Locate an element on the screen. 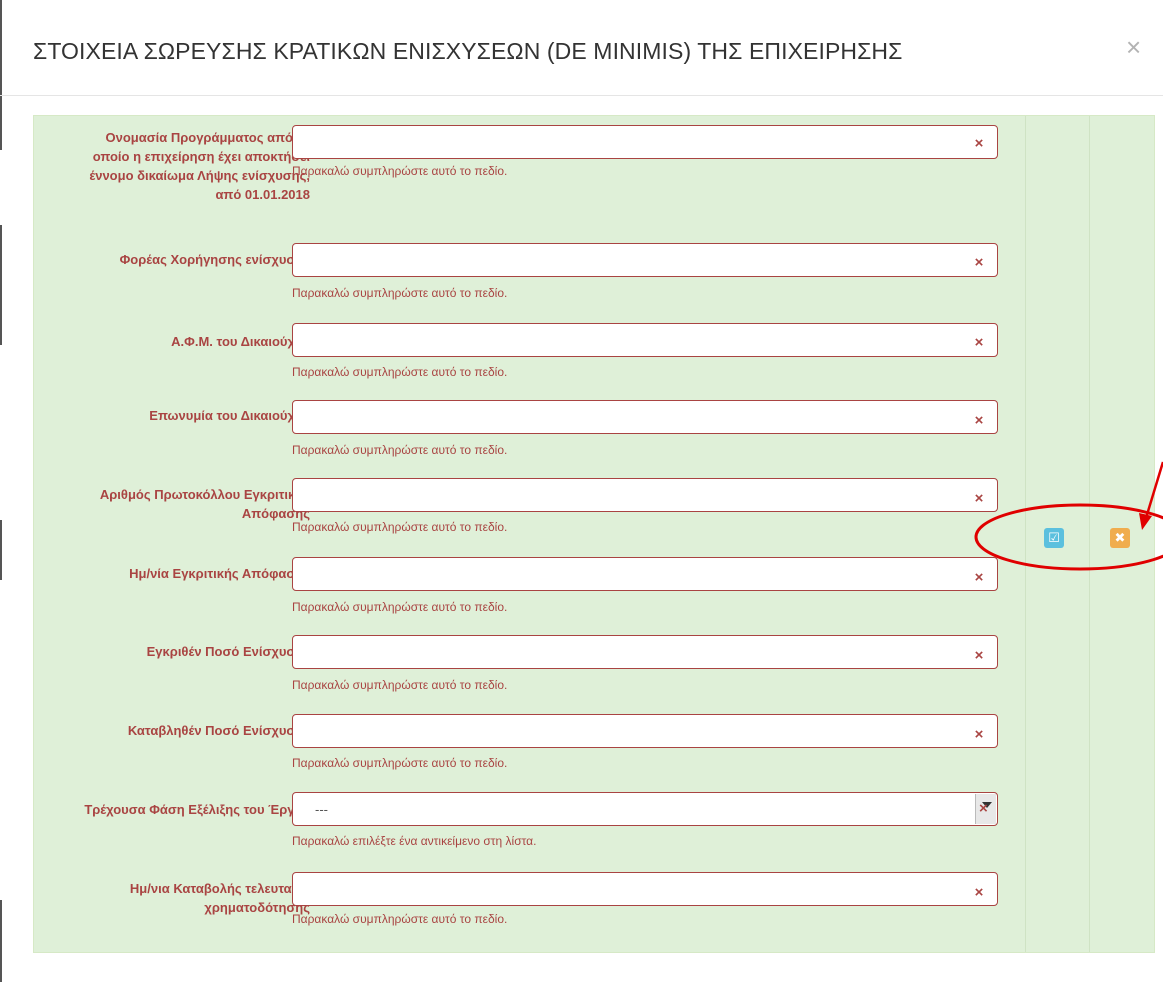 This screenshot has height=982, width=1163. last-payment-date-input is located at coordinates (645, 889).